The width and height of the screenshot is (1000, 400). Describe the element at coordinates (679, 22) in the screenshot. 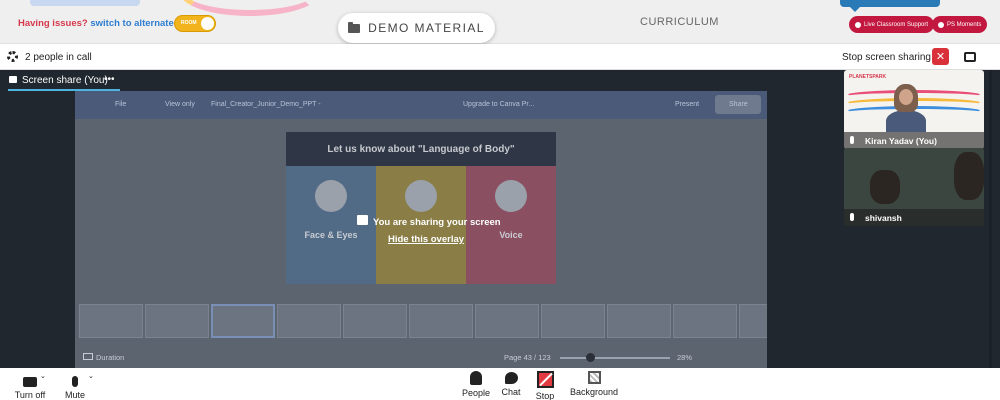

I see `curriculum-tab: CURRICULUM` at that location.